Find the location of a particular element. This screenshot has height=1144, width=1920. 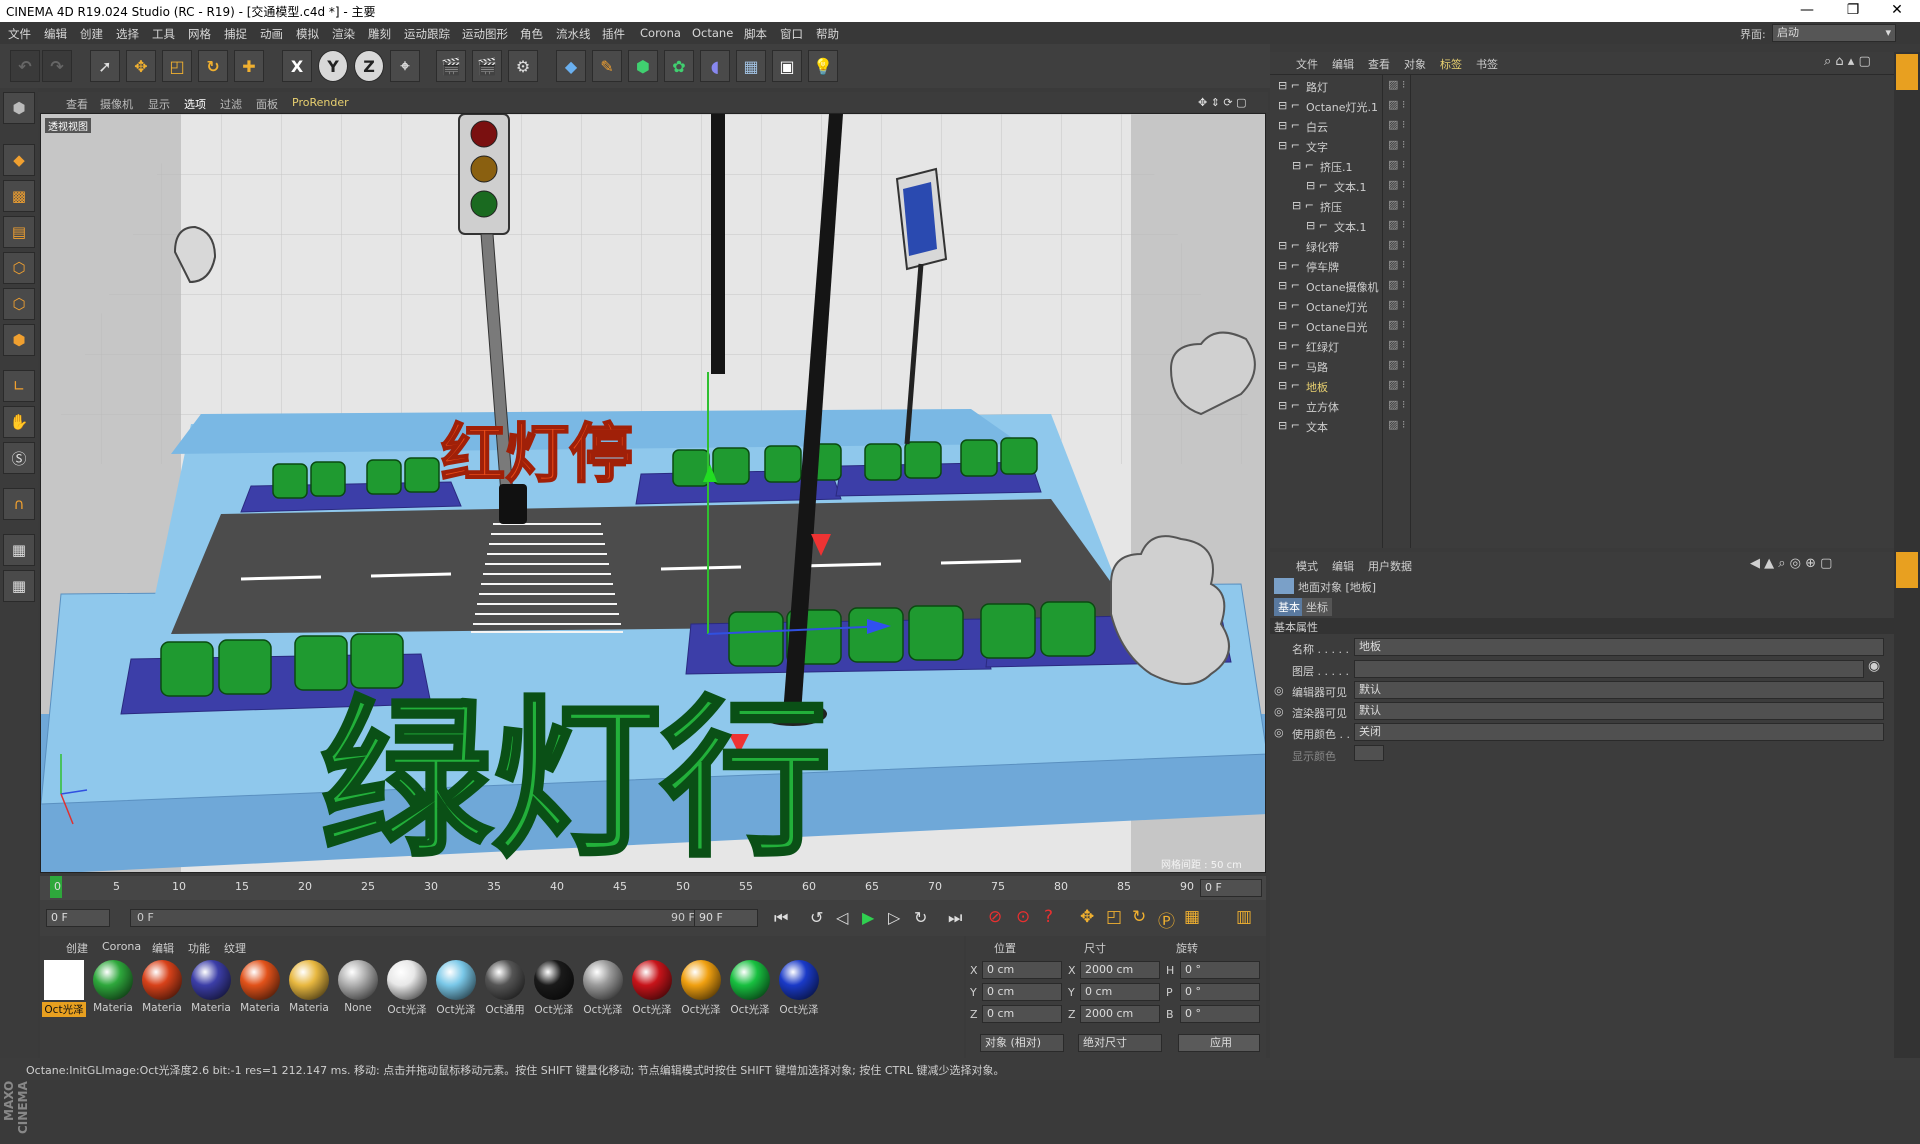

render-picture-viewer-icon: 🎬 is located at coordinates (487, 66).